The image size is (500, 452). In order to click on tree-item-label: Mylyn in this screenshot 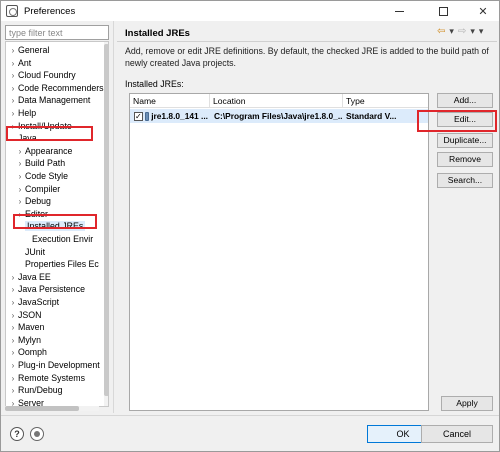, I will do `click(29, 339)`.